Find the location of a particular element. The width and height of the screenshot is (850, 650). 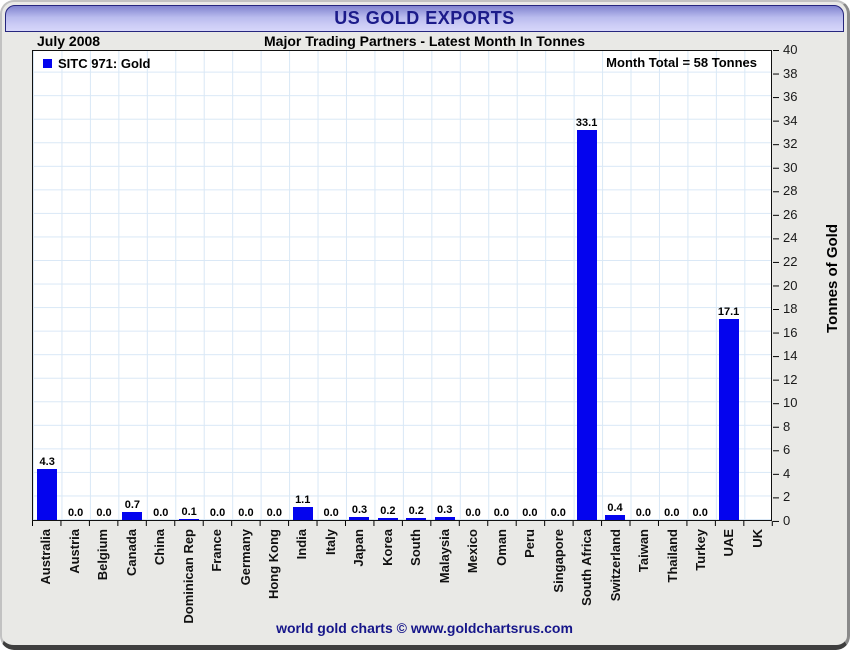

y-axis-labels: 0 2 4 6 8 10 12 14 16 18 20 22 24 26 28 30 32 34 36 38 40 is located at coordinates (800, 285).